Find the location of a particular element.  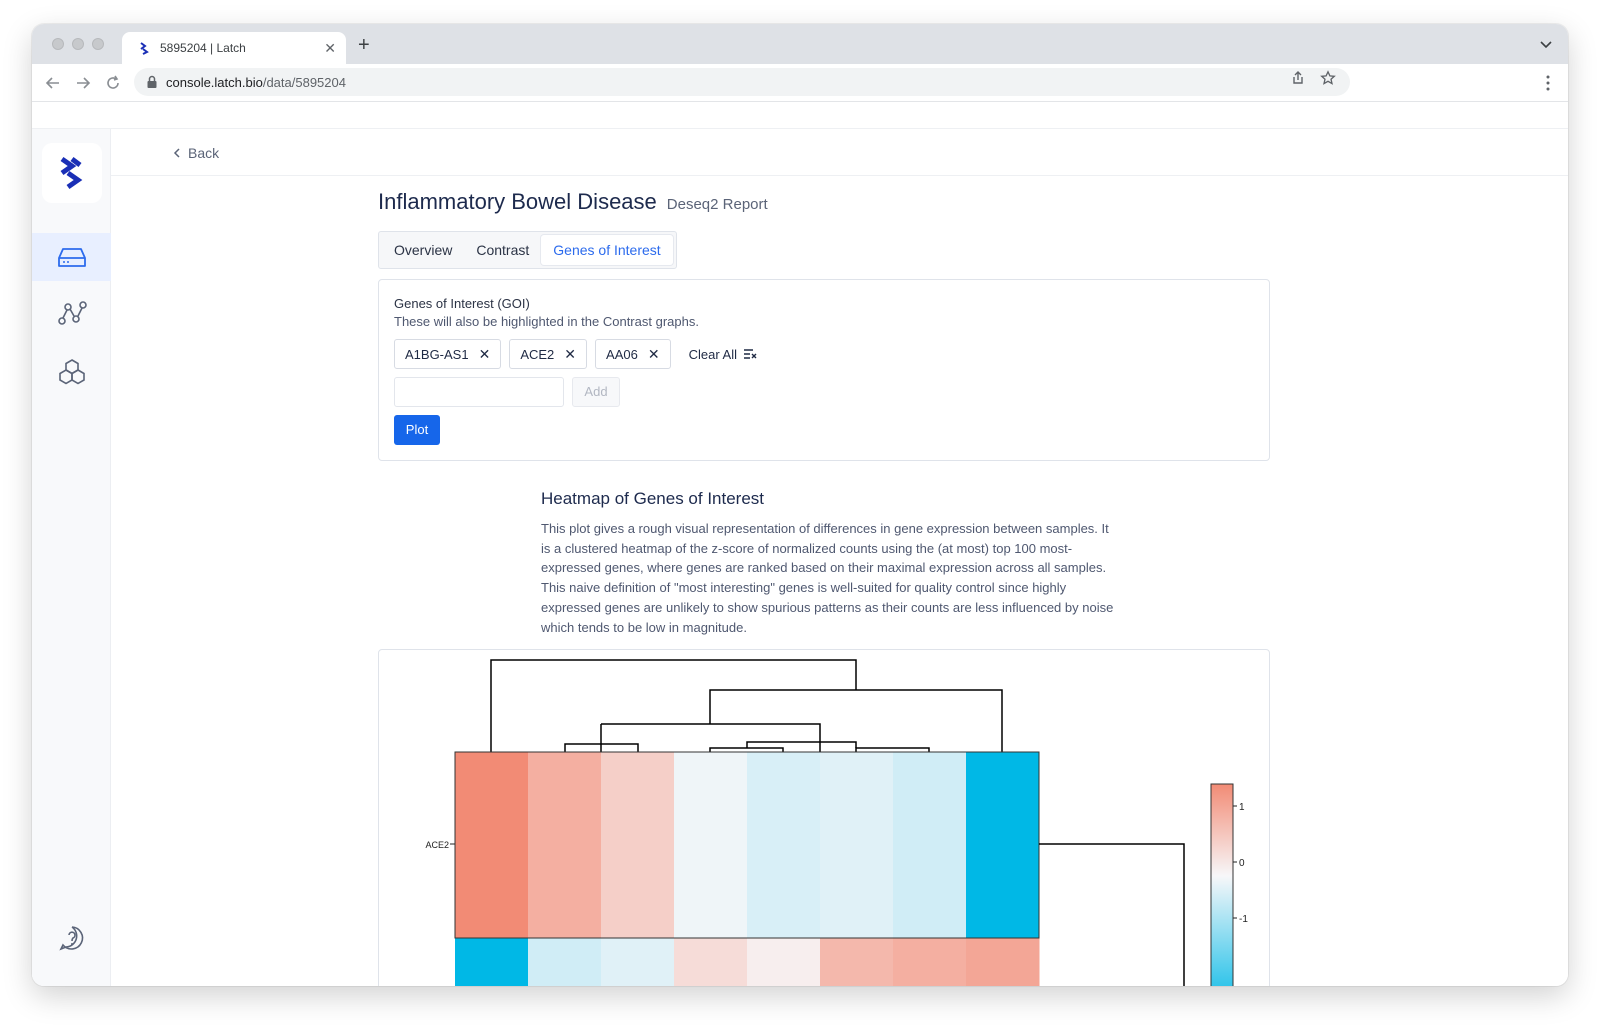

workflow-nodes-icon is located at coordinates (72, 313).